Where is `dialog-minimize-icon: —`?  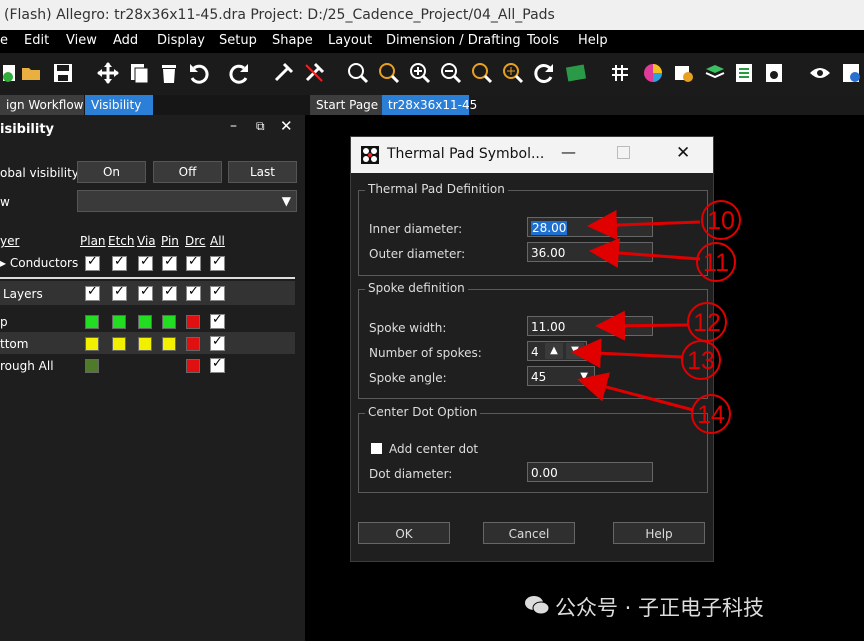
dialog-minimize-icon: — is located at coordinates (568, 152).